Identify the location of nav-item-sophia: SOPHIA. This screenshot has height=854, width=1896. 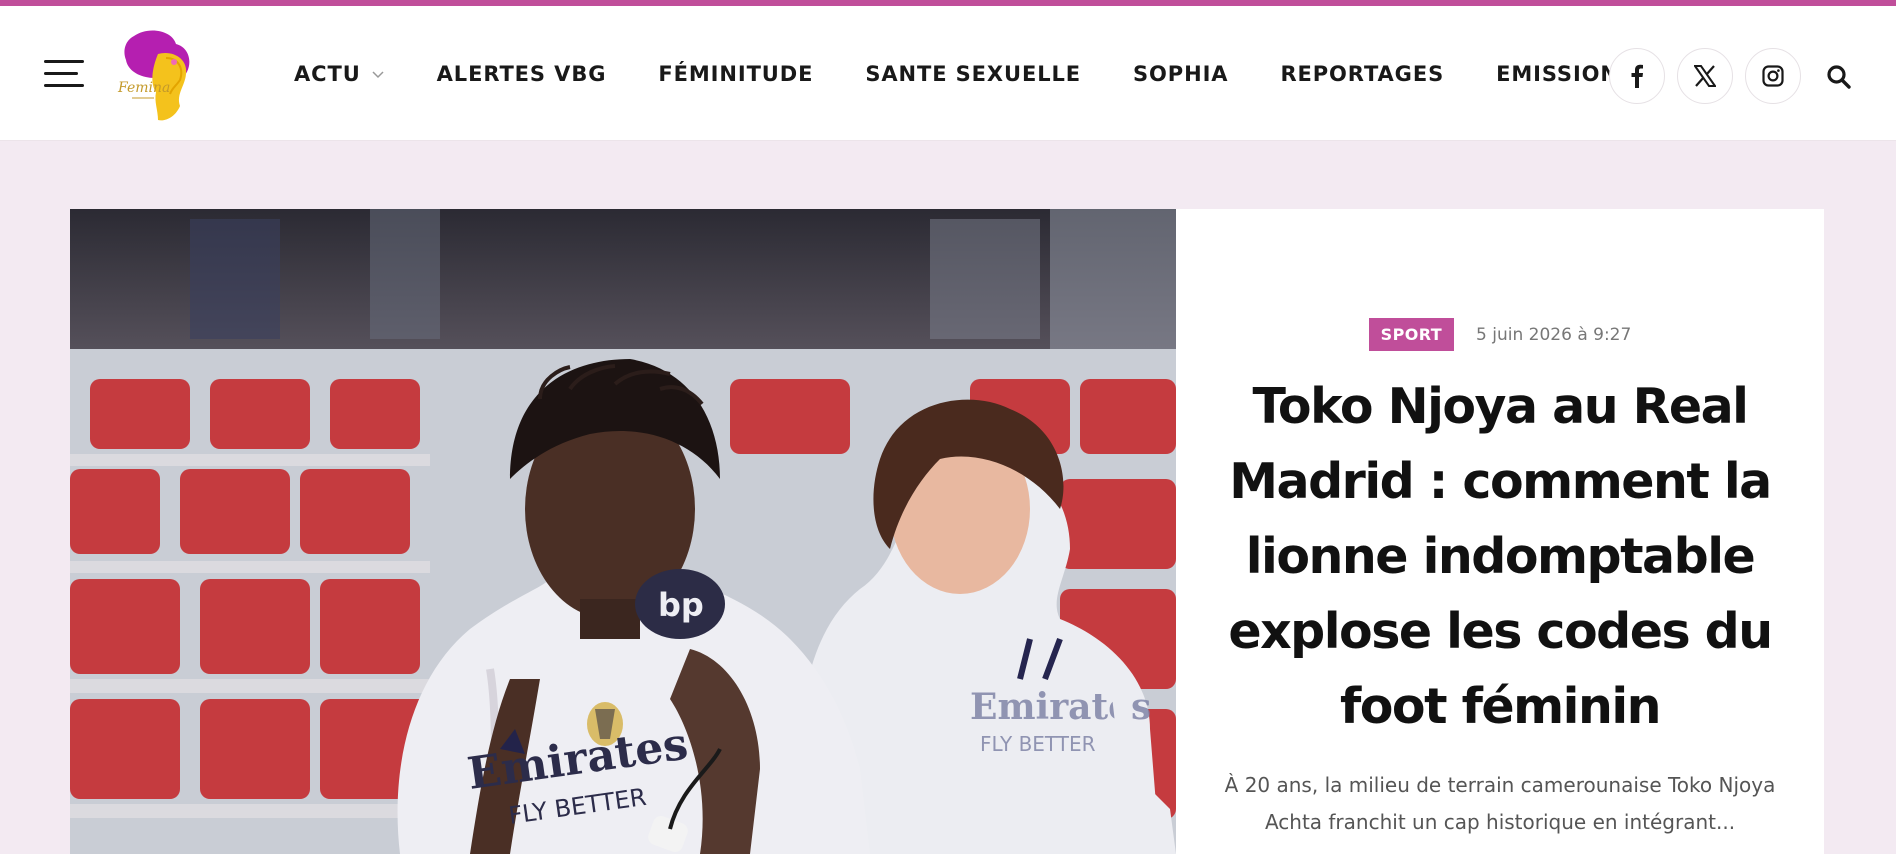
(1180, 74).